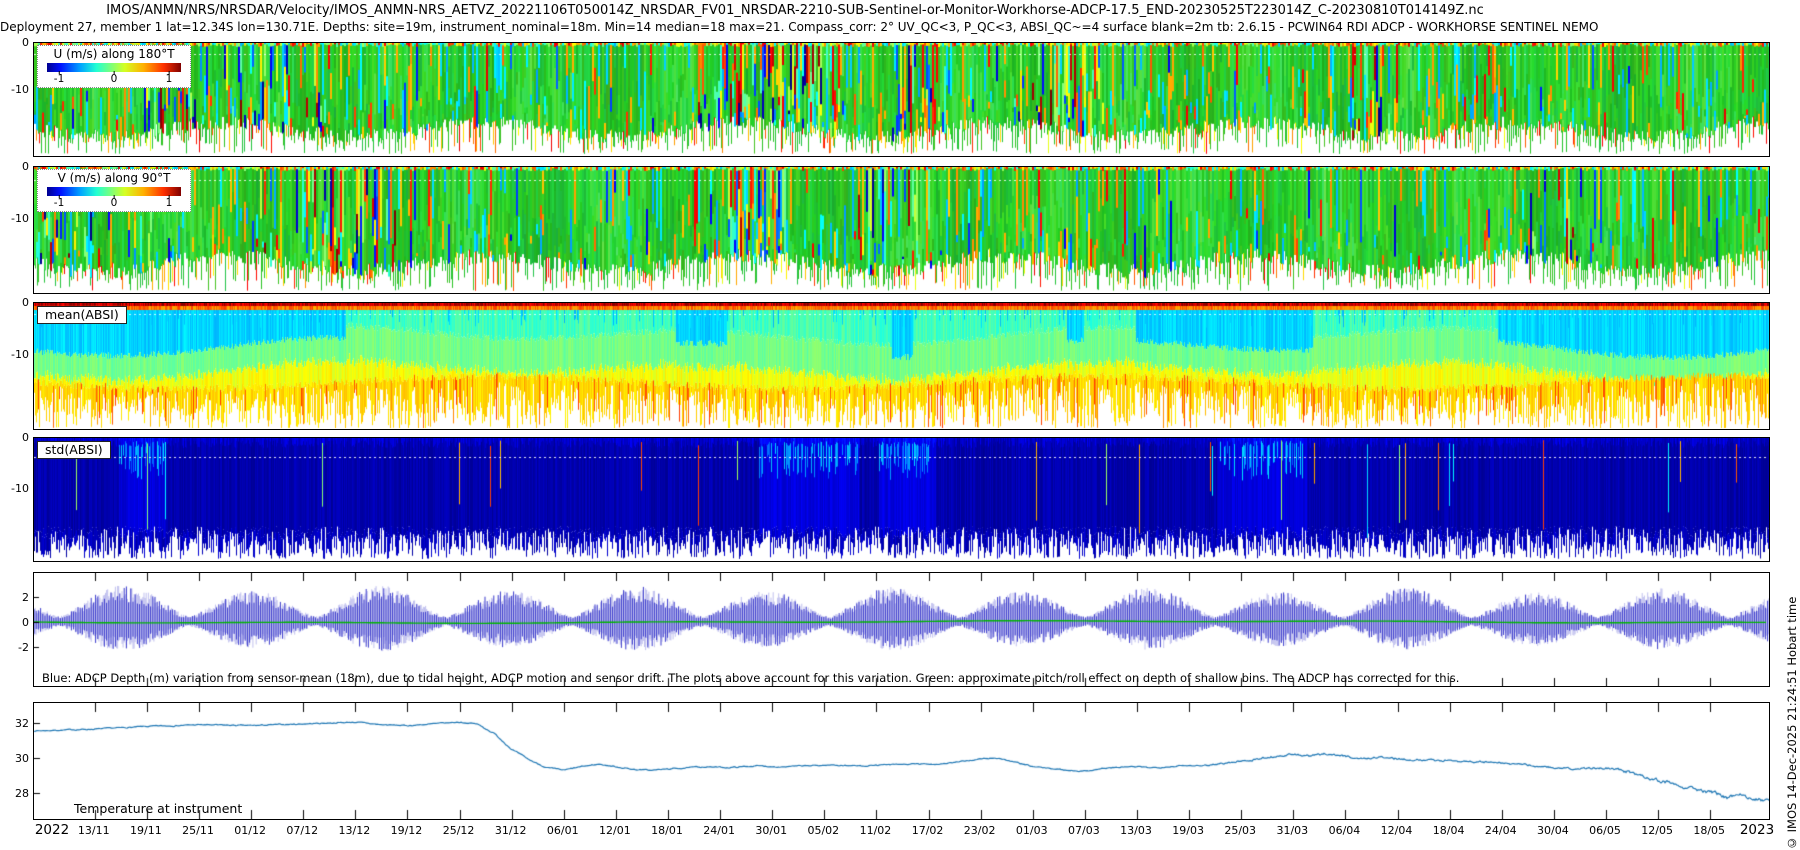 This screenshot has width=1800, height=850. What do you see at coordinates (719, 830) in the screenshot?
I see `x-tick-label: 24/01` at bounding box center [719, 830].